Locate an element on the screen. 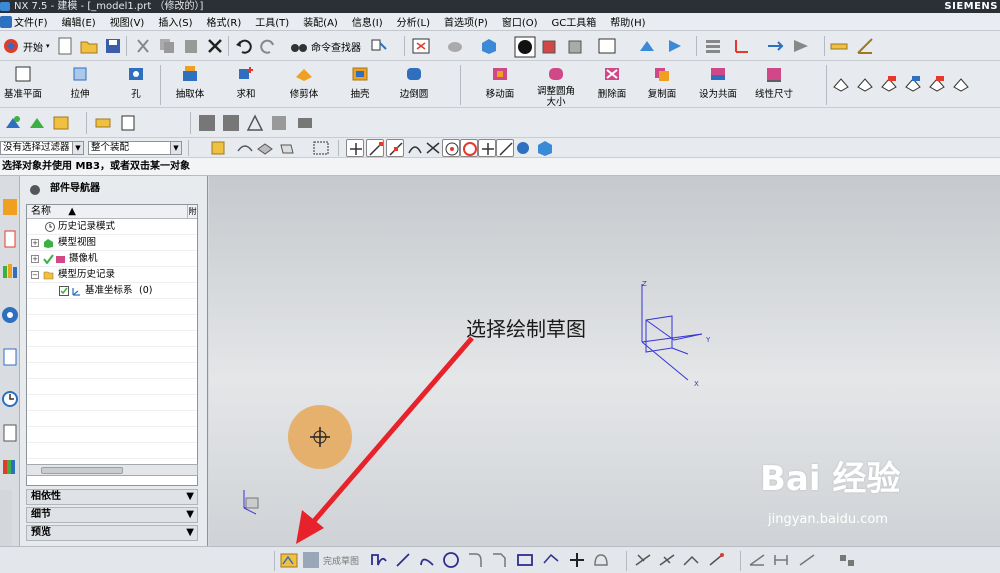 The image size is (1000, 573). expand-icon: + is located at coordinates (35, 259).